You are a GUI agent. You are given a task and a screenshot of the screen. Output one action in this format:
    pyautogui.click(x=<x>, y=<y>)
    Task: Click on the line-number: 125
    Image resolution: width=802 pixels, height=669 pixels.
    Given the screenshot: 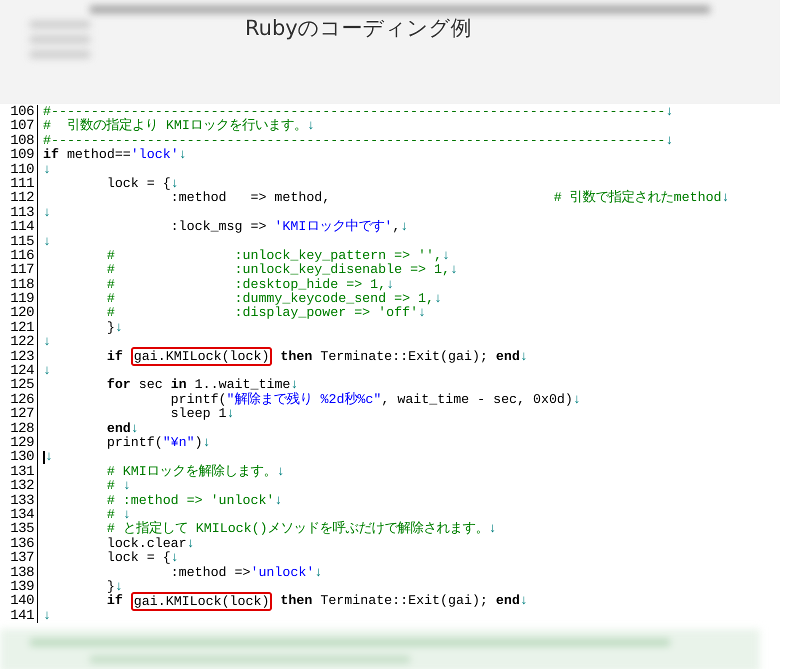 What is the action you would take?
    pyautogui.click(x=19, y=385)
    